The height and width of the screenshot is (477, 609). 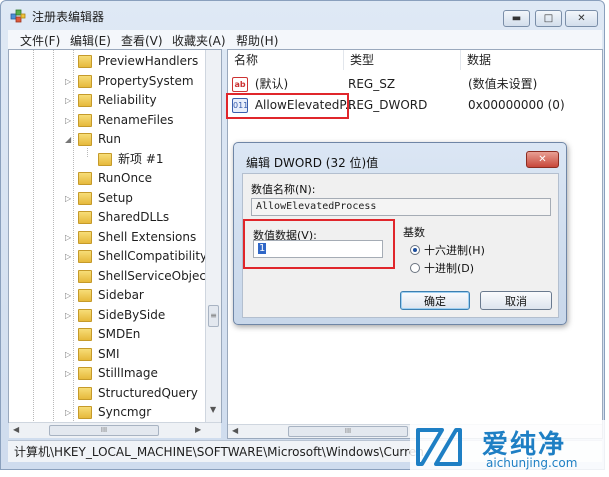 I want to click on menu-help: 帮助(H), so click(x=257, y=40).